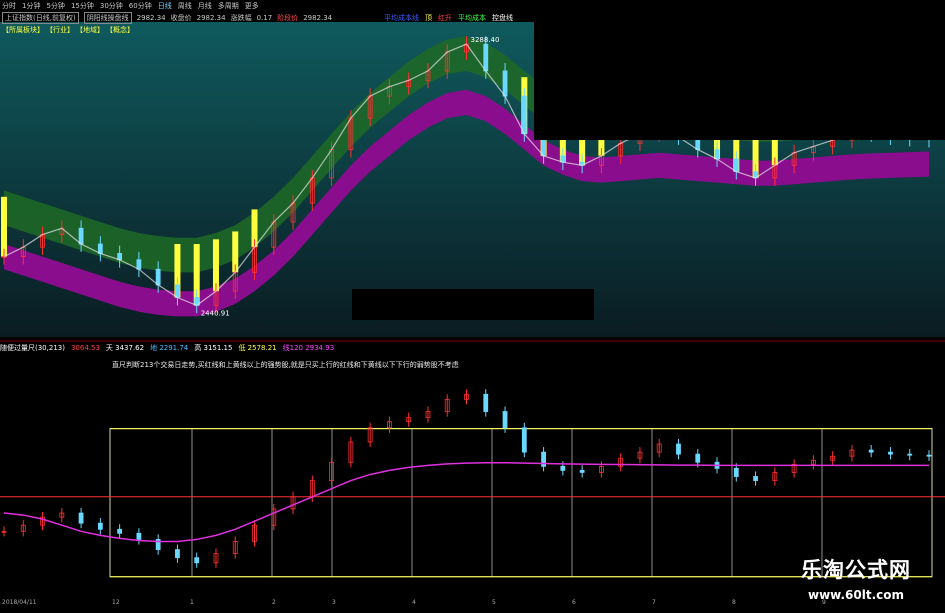  Describe the element at coordinates (125, 348) in the screenshot. I see `indicator-value-1: 天 3437.62` at that location.